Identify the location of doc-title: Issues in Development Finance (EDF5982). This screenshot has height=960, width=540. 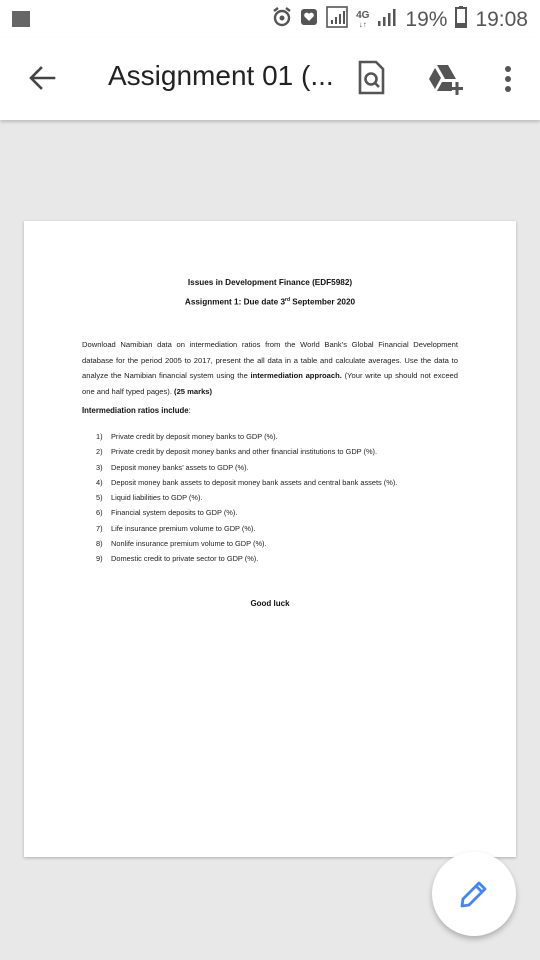
(270, 282).